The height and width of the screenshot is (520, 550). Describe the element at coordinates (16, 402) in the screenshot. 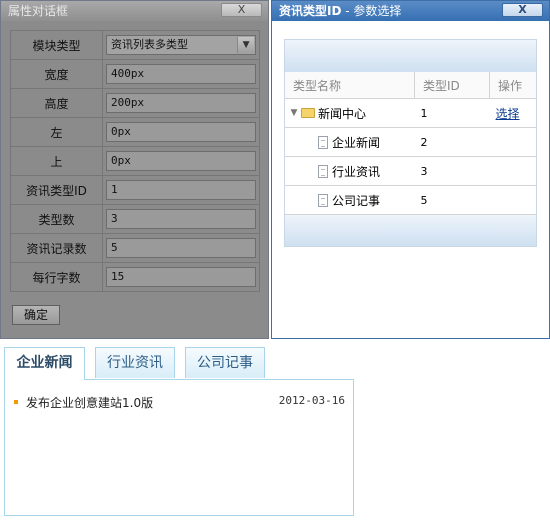

I see `bullet-icon` at that location.